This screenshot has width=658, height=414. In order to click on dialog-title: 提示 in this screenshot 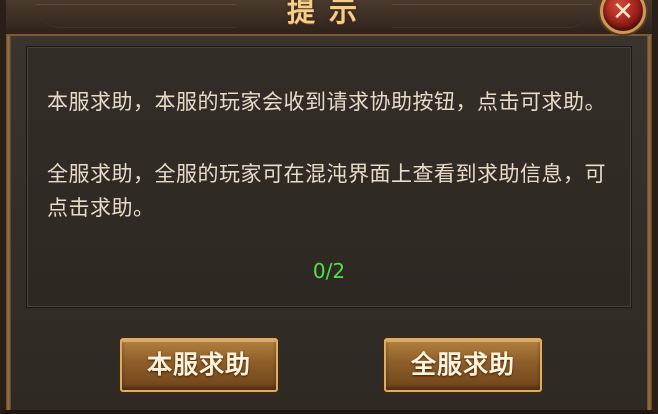, I will do `click(328, 14)`.